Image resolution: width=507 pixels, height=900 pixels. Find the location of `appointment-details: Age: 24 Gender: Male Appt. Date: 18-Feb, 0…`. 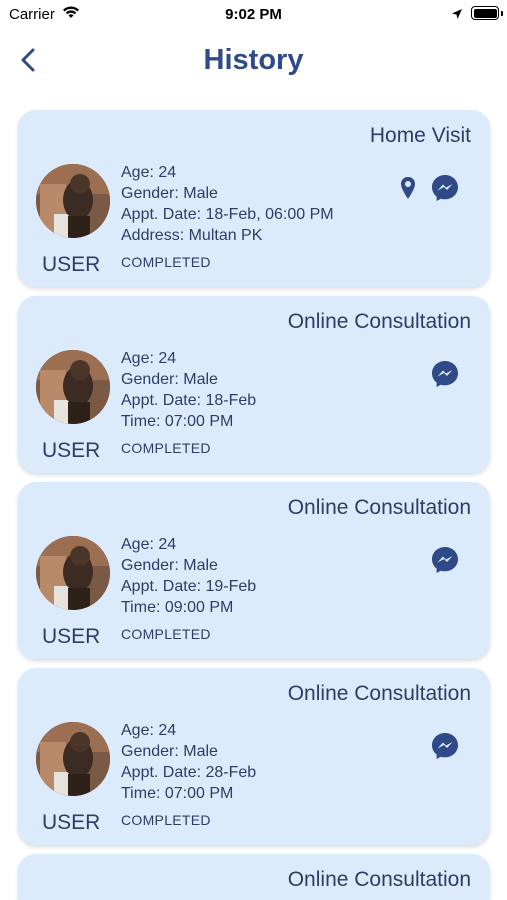

appointment-details: Age: 24 Gender: Male Appt. Date: 18-Feb, 0… is located at coordinates (227, 204).